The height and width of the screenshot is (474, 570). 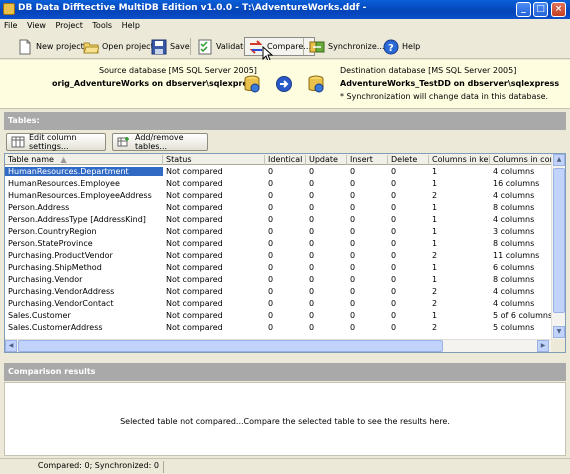 I want to click on header-delete: Delete, so click(x=408, y=160).